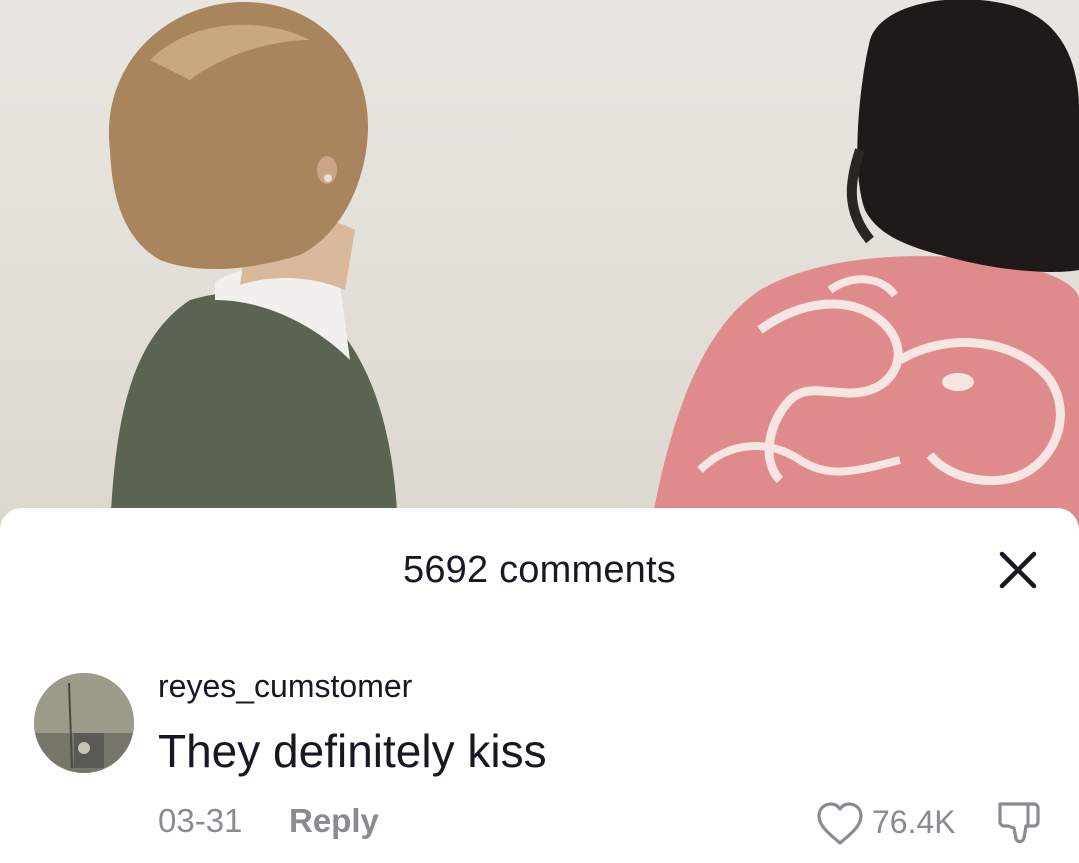 This screenshot has width=1079, height=863. Describe the element at coordinates (1019, 823) in the screenshot. I see `thumbs-down-icon` at that location.